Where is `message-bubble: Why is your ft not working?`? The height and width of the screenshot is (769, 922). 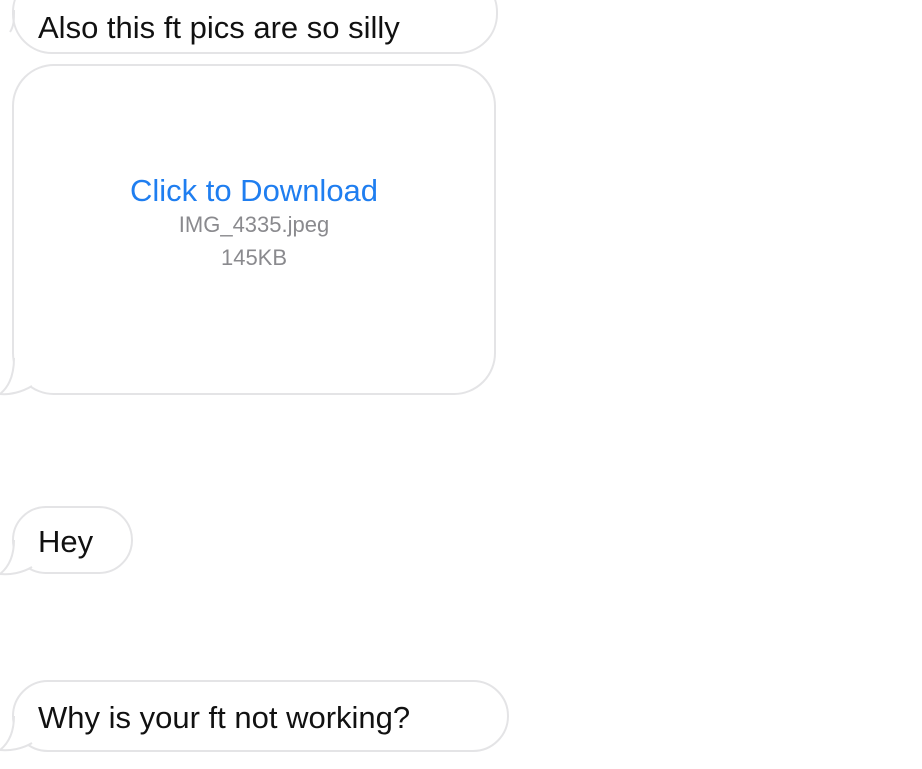 message-bubble: Why is your ft not working? is located at coordinates (260, 716).